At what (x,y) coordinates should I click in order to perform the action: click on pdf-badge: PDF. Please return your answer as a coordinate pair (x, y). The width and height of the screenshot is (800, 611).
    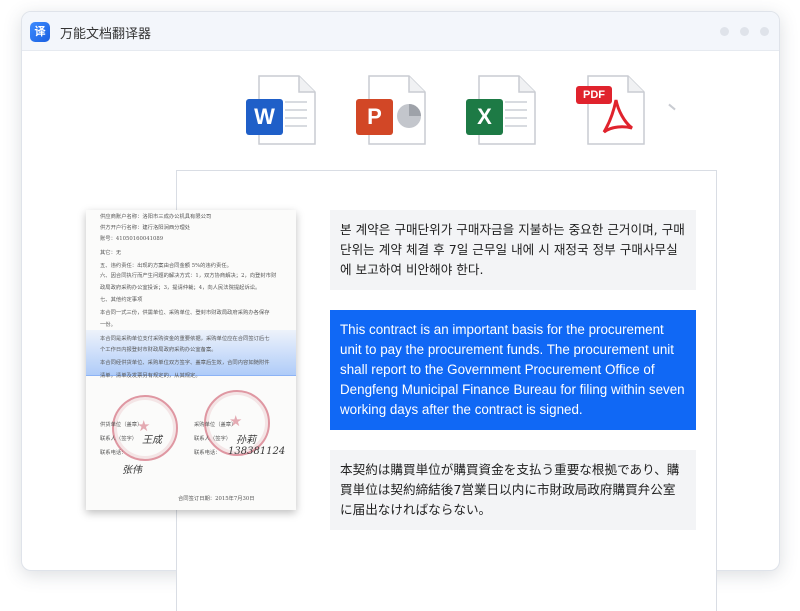
    Looking at the image, I should click on (594, 95).